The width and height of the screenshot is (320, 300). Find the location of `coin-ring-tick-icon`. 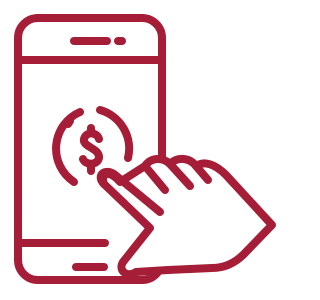

coin-ring-tick-icon is located at coordinates (69, 122).